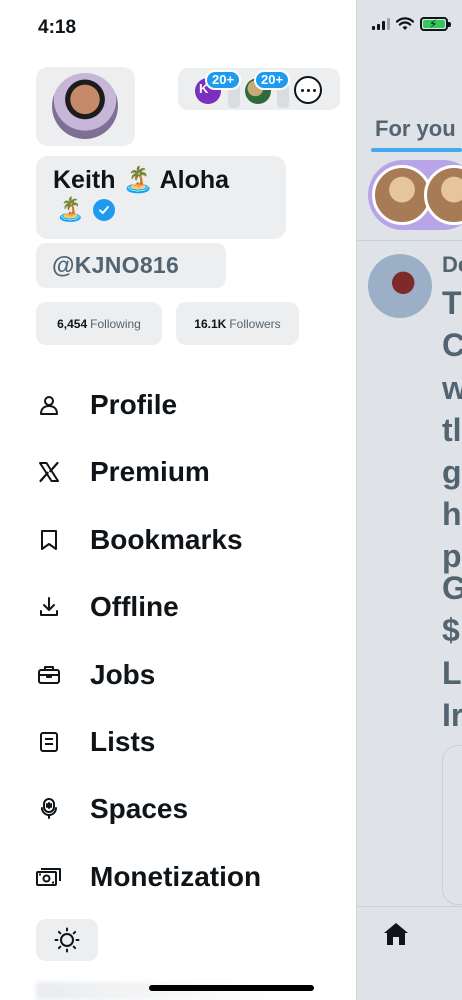 This screenshot has width=462, height=1000. Describe the element at coordinates (186, 405) in the screenshot. I see `menu-item-profile: Profile` at that location.